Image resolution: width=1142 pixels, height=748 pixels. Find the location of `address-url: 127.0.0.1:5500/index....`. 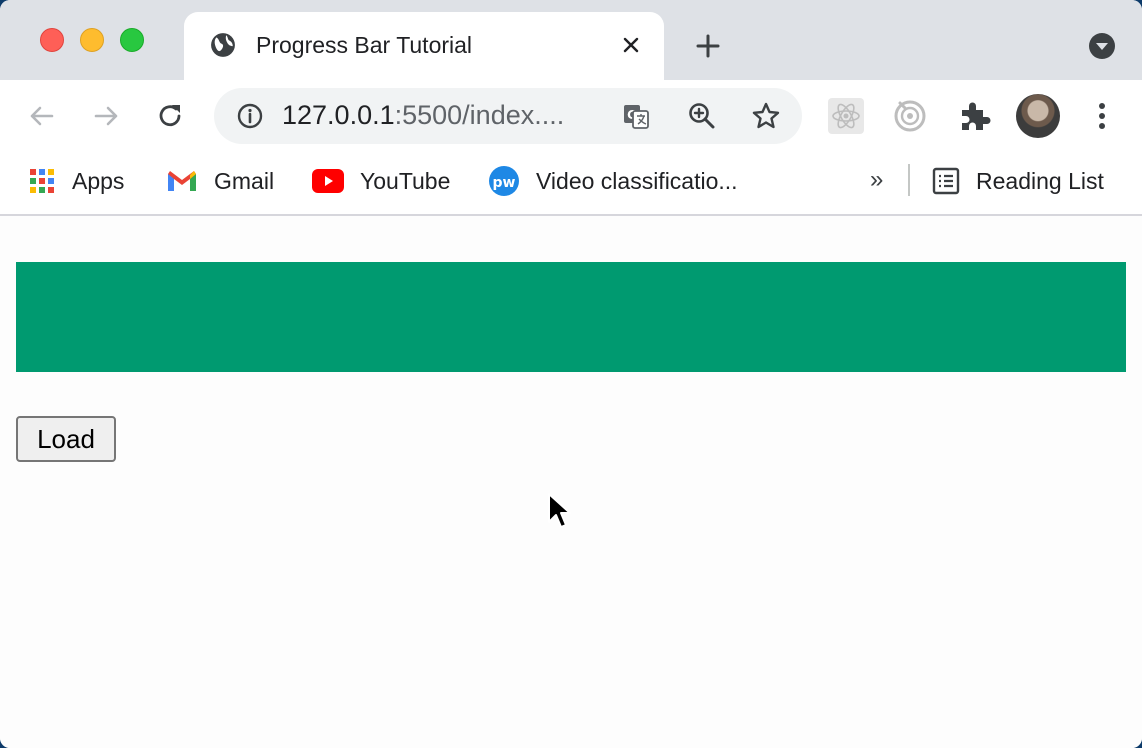

address-url: 127.0.0.1:5500/index.... is located at coordinates (423, 115).